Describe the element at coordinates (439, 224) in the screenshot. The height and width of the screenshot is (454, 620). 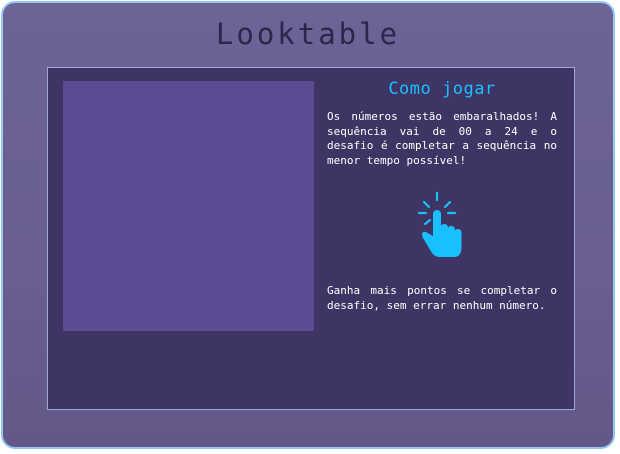
I see `tap-hand-icon` at that location.